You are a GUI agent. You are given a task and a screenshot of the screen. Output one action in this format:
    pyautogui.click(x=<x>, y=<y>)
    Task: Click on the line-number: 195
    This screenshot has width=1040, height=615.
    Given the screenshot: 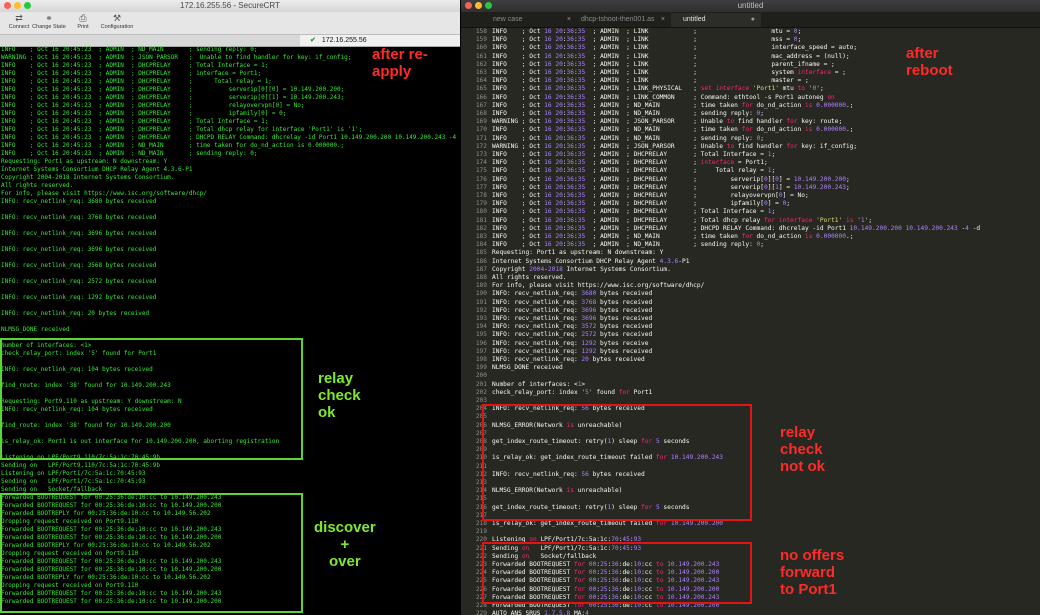 What is the action you would take?
    pyautogui.click(x=481, y=335)
    